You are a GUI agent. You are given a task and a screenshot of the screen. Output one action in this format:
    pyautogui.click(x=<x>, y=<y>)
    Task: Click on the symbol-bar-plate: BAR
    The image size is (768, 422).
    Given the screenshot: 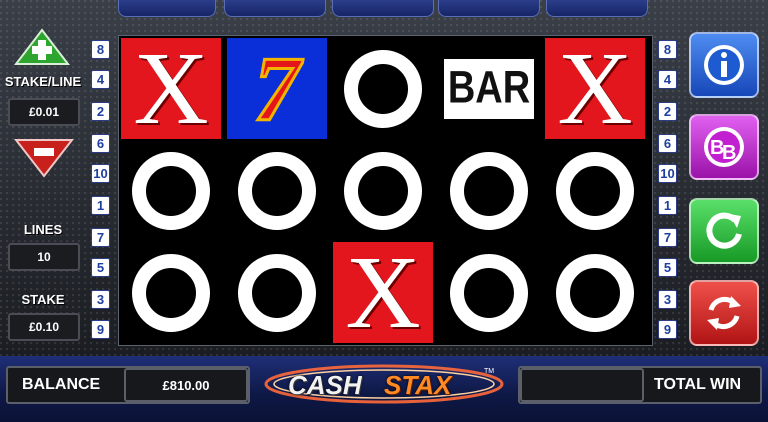 What is the action you would take?
    pyautogui.click(x=489, y=88)
    